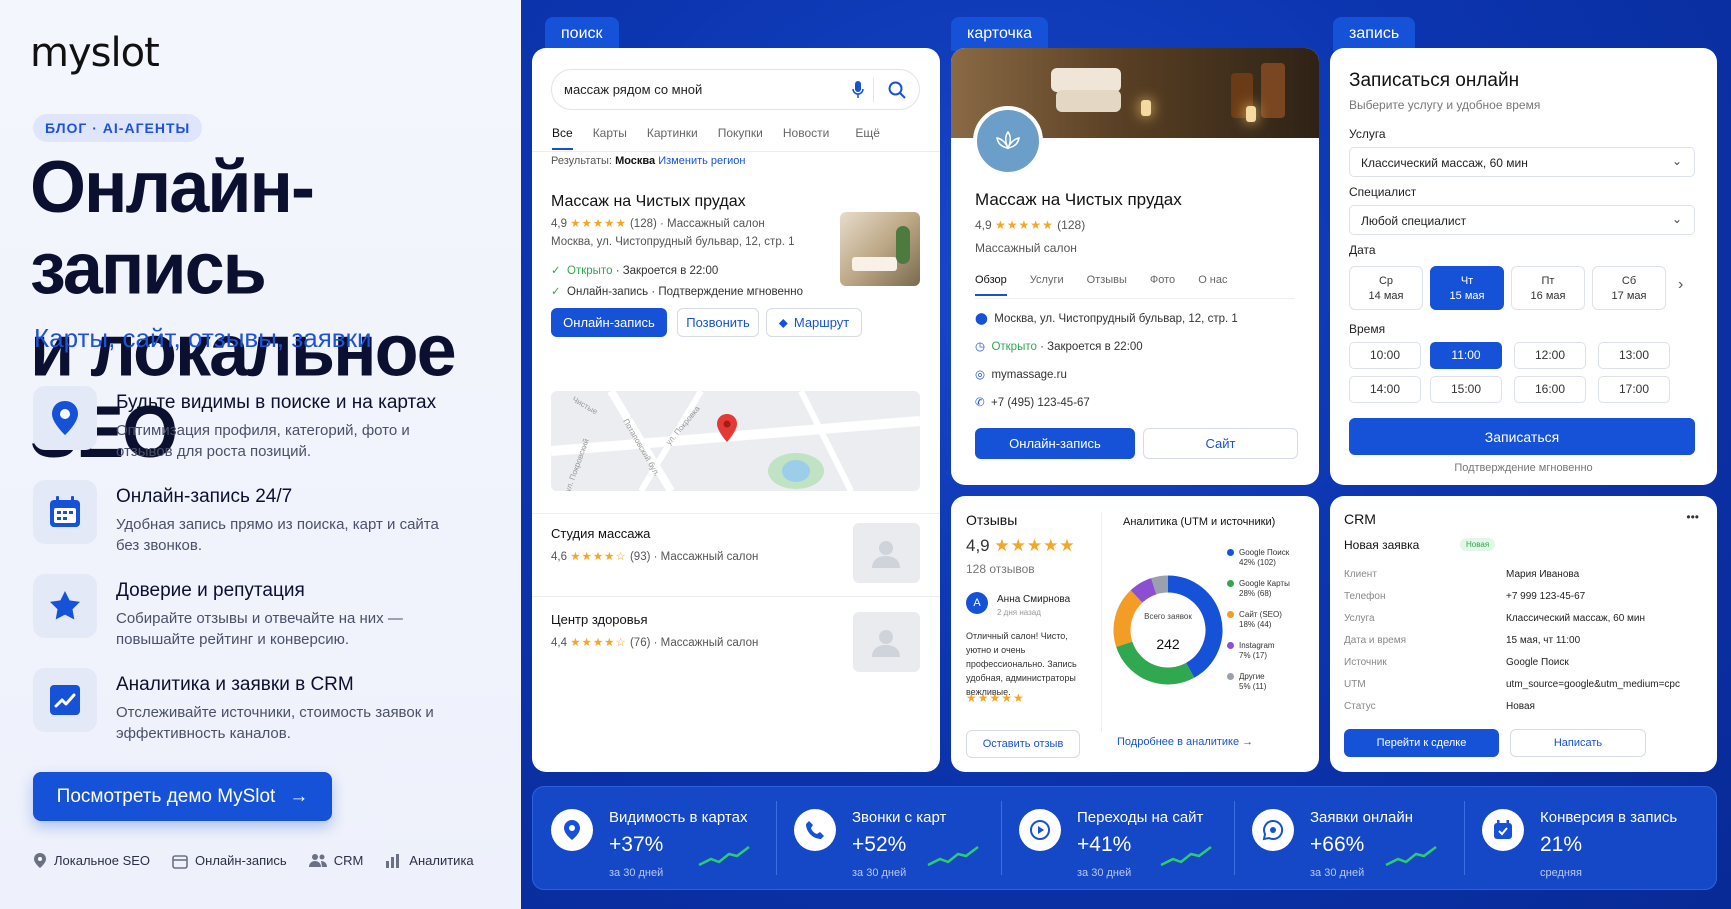 The width and height of the screenshot is (1731, 909). What do you see at coordinates (1590, 837) in the screenshot?
I see `stat-conversion: Конверсия в запись 21% средняя` at bounding box center [1590, 837].